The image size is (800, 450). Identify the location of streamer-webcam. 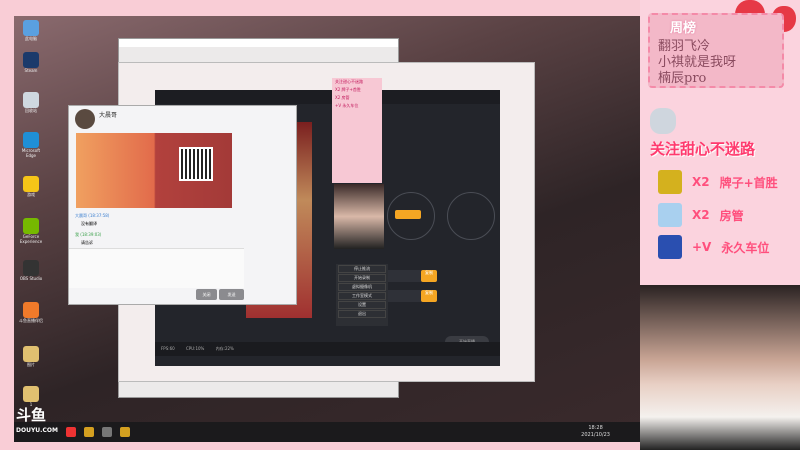
(720, 367).